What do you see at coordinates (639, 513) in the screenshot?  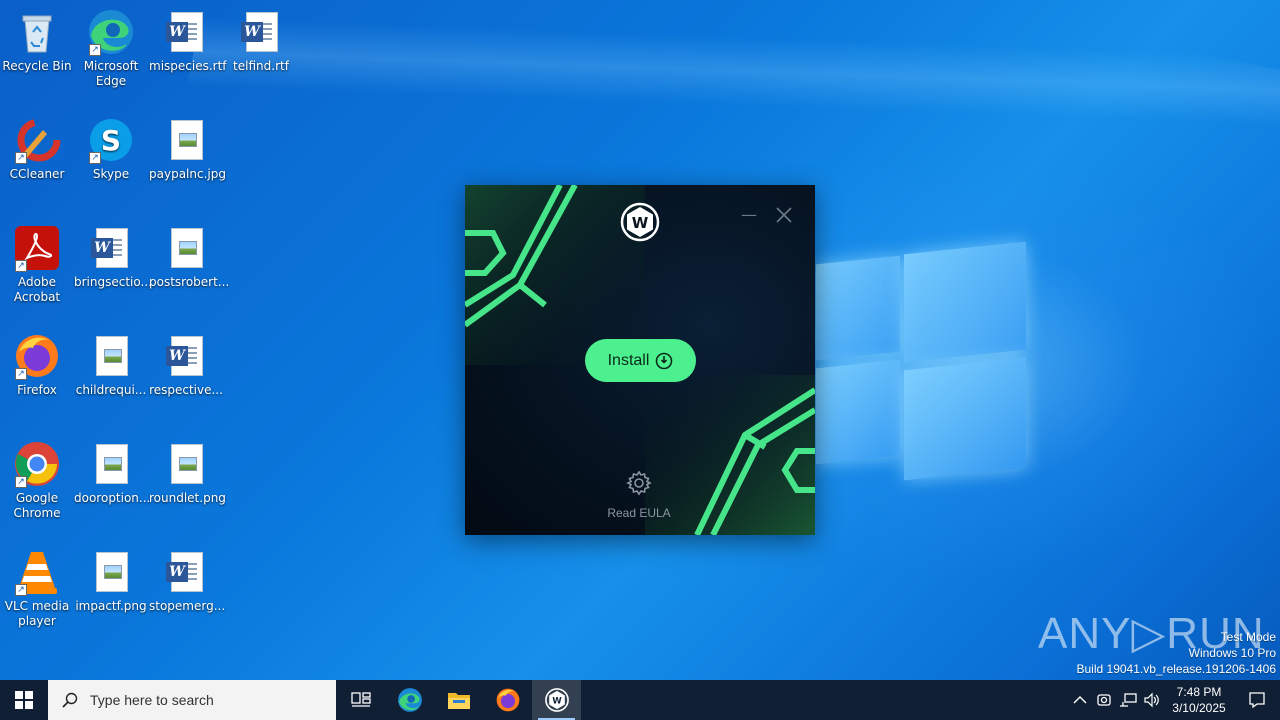 I see `read-eula-link: Read EULA` at bounding box center [639, 513].